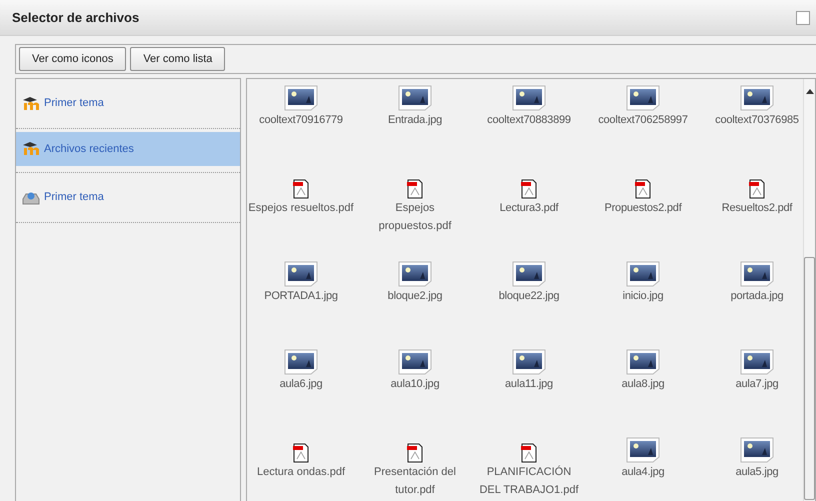 Image resolution: width=816 pixels, height=501 pixels. Describe the element at coordinates (529, 384) in the screenshot. I see `file-name: aula11.jpg` at that location.